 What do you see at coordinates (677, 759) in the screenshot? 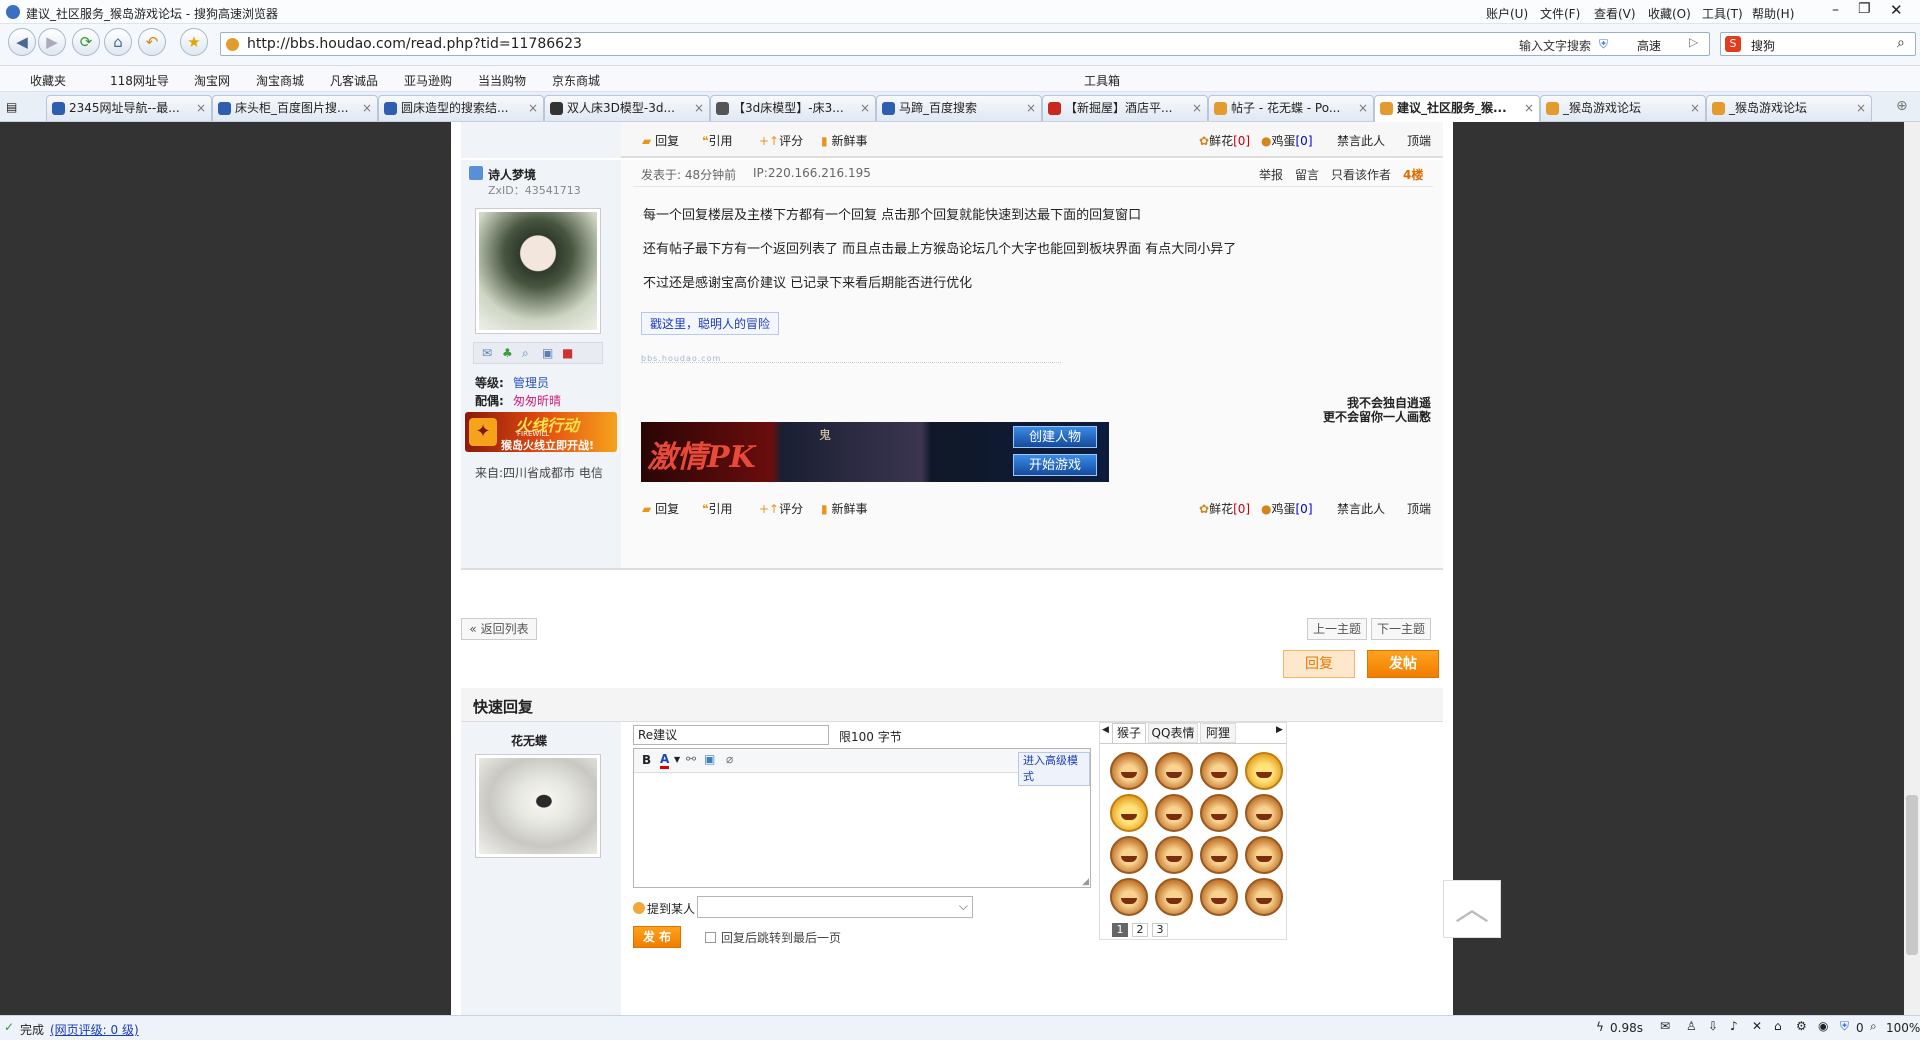
I see `color-dropdown-icon: ▼` at bounding box center [677, 759].